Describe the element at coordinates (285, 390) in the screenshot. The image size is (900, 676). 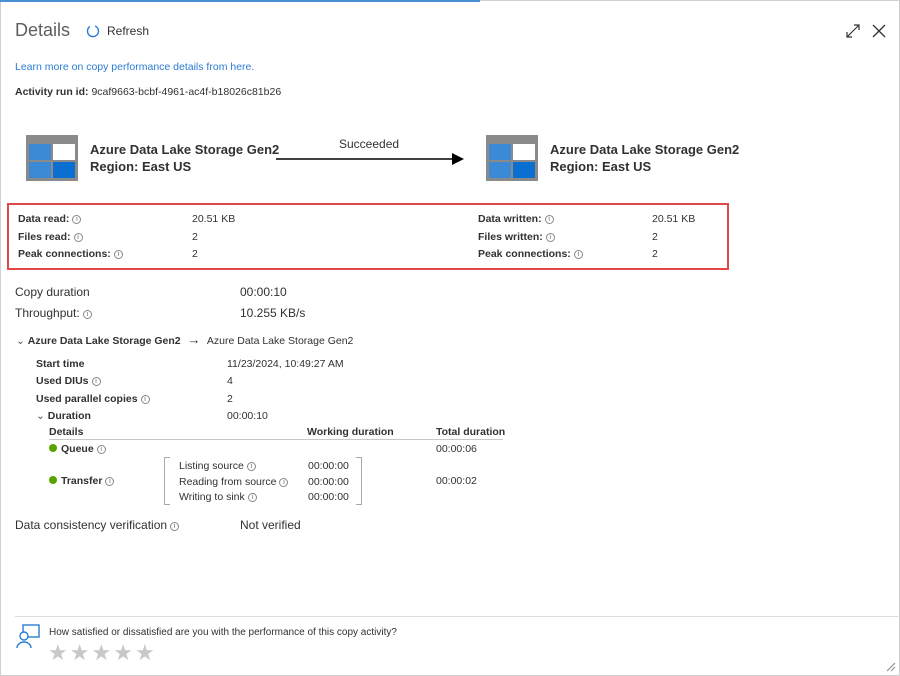
I see `stats-values: 11/23/2024, 10:49:27 AM 4 2 00:00:10` at that location.